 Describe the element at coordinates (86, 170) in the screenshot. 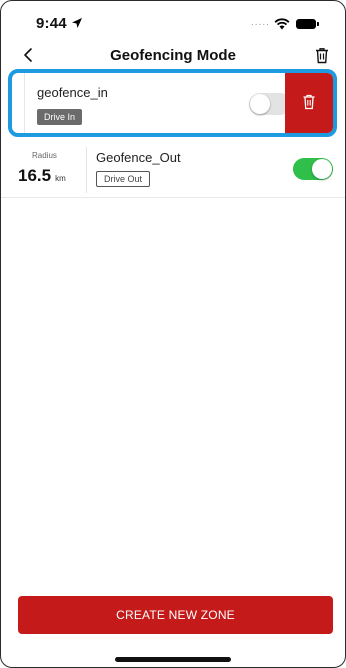

I see `divider` at that location.